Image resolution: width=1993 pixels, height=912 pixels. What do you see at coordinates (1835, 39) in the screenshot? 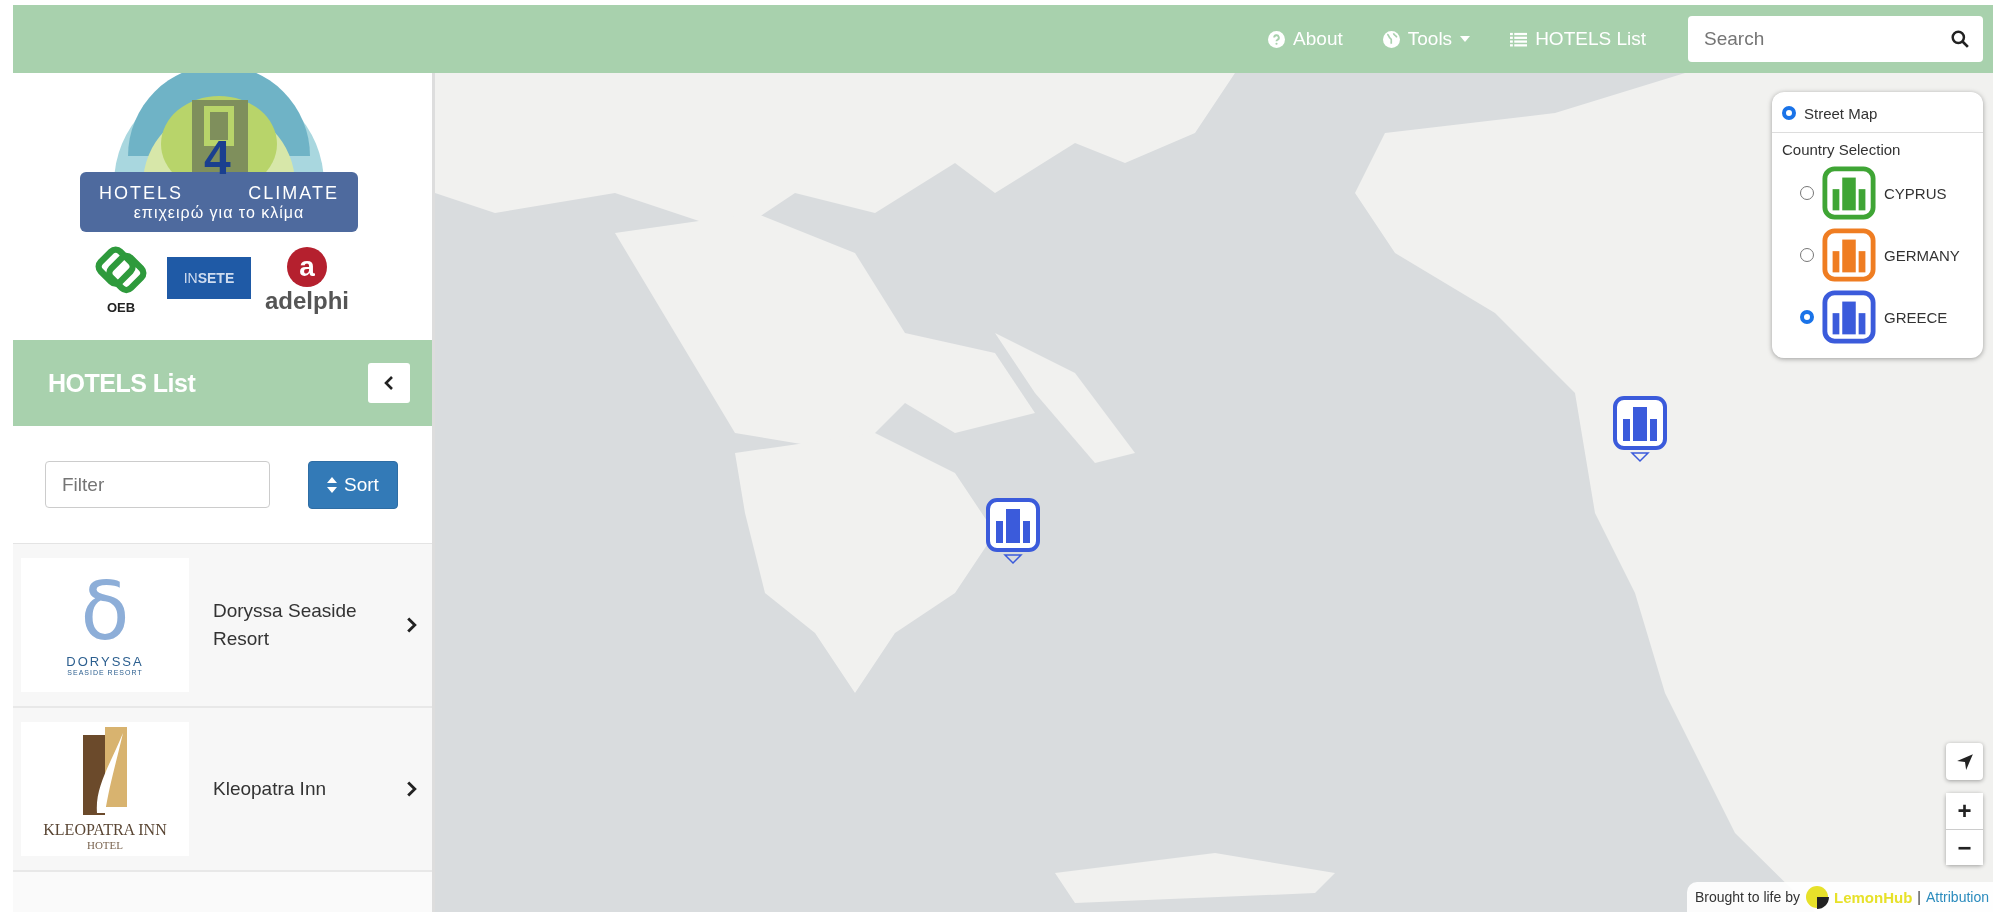
I see `search-field: Search` at bounding box center [1835, 39].